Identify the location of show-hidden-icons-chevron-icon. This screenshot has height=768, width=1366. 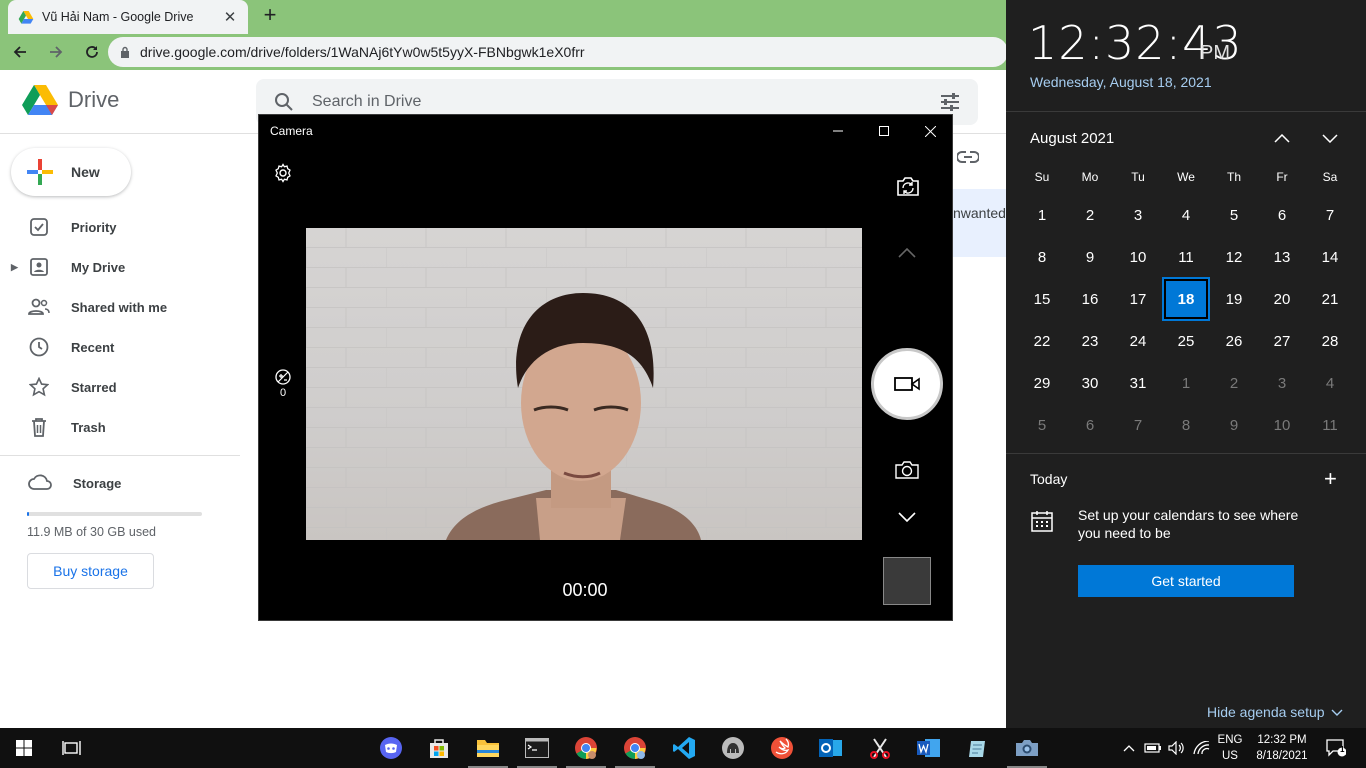
(1129, 748).